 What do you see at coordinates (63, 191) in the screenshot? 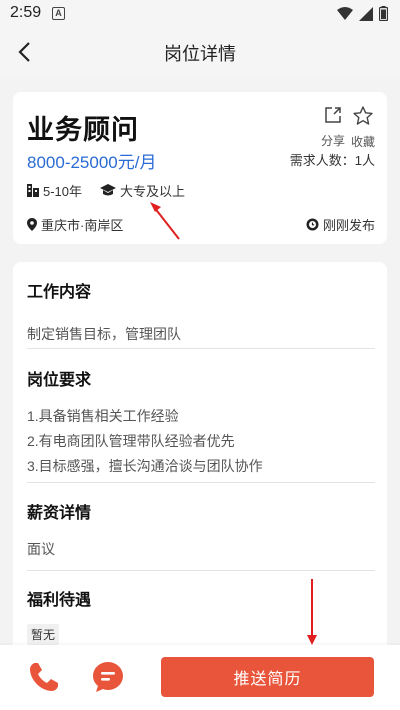
I see `experience-text: 5-10年` at bounding box center [63, 191].